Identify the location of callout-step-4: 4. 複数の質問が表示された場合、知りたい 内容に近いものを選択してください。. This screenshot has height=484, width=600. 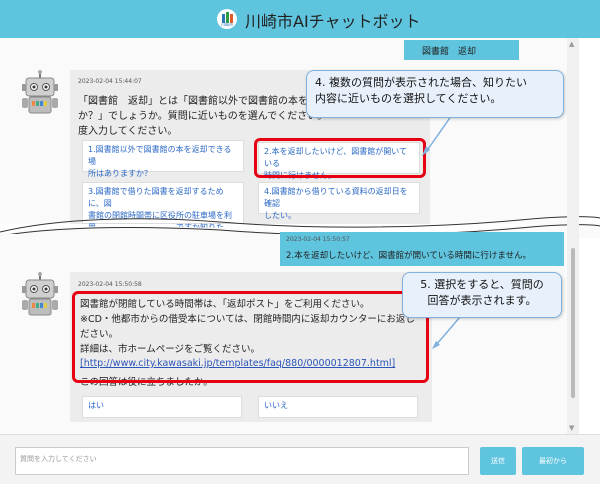
(435, 94).